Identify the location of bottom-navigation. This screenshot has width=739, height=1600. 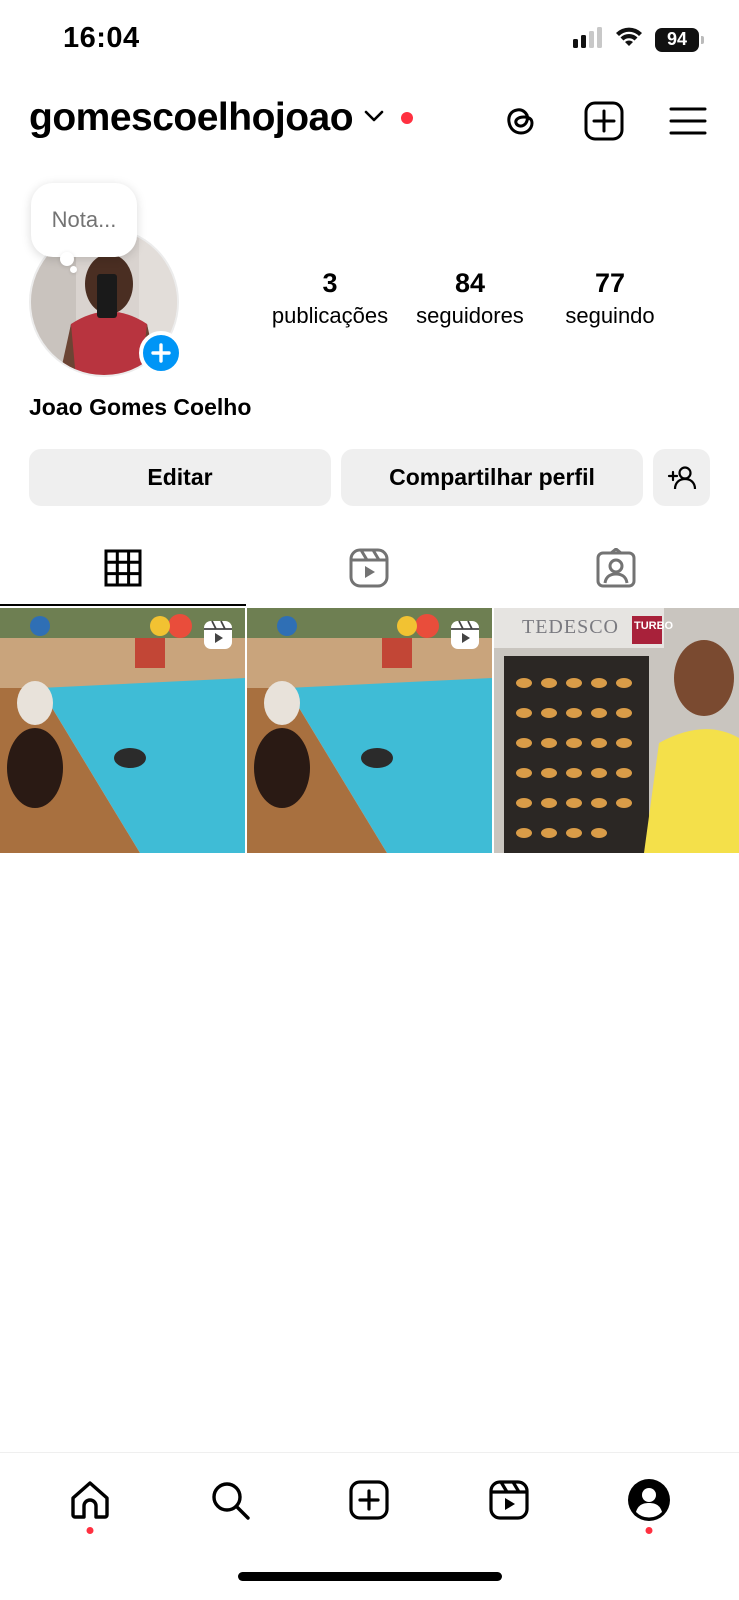
(369, 1499).